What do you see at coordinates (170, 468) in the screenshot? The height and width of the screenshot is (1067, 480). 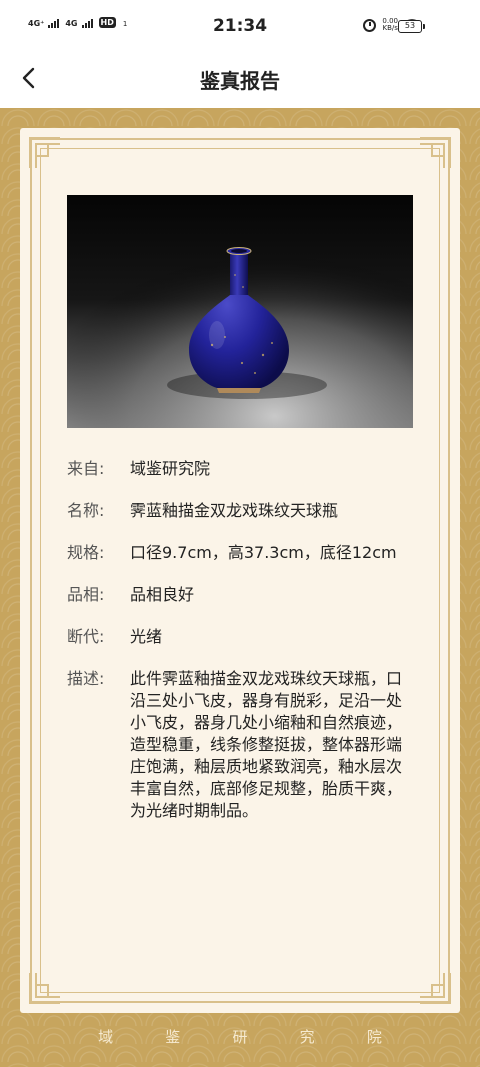 I see `value-source: 域鉴研究院` at bounding box center [170, 468].